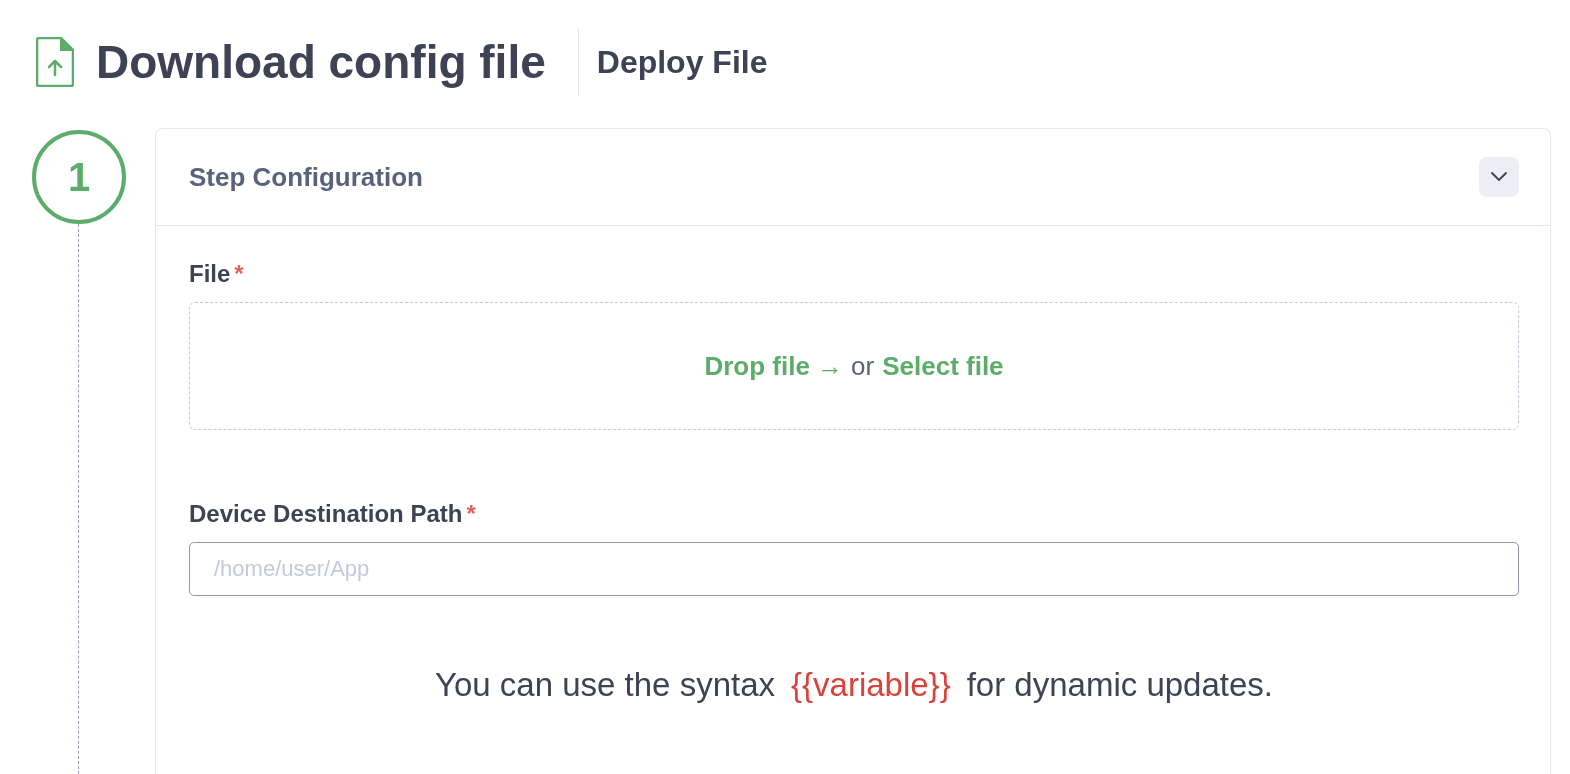  I want to click on card-title: Step Configuration, so click(306, 177).